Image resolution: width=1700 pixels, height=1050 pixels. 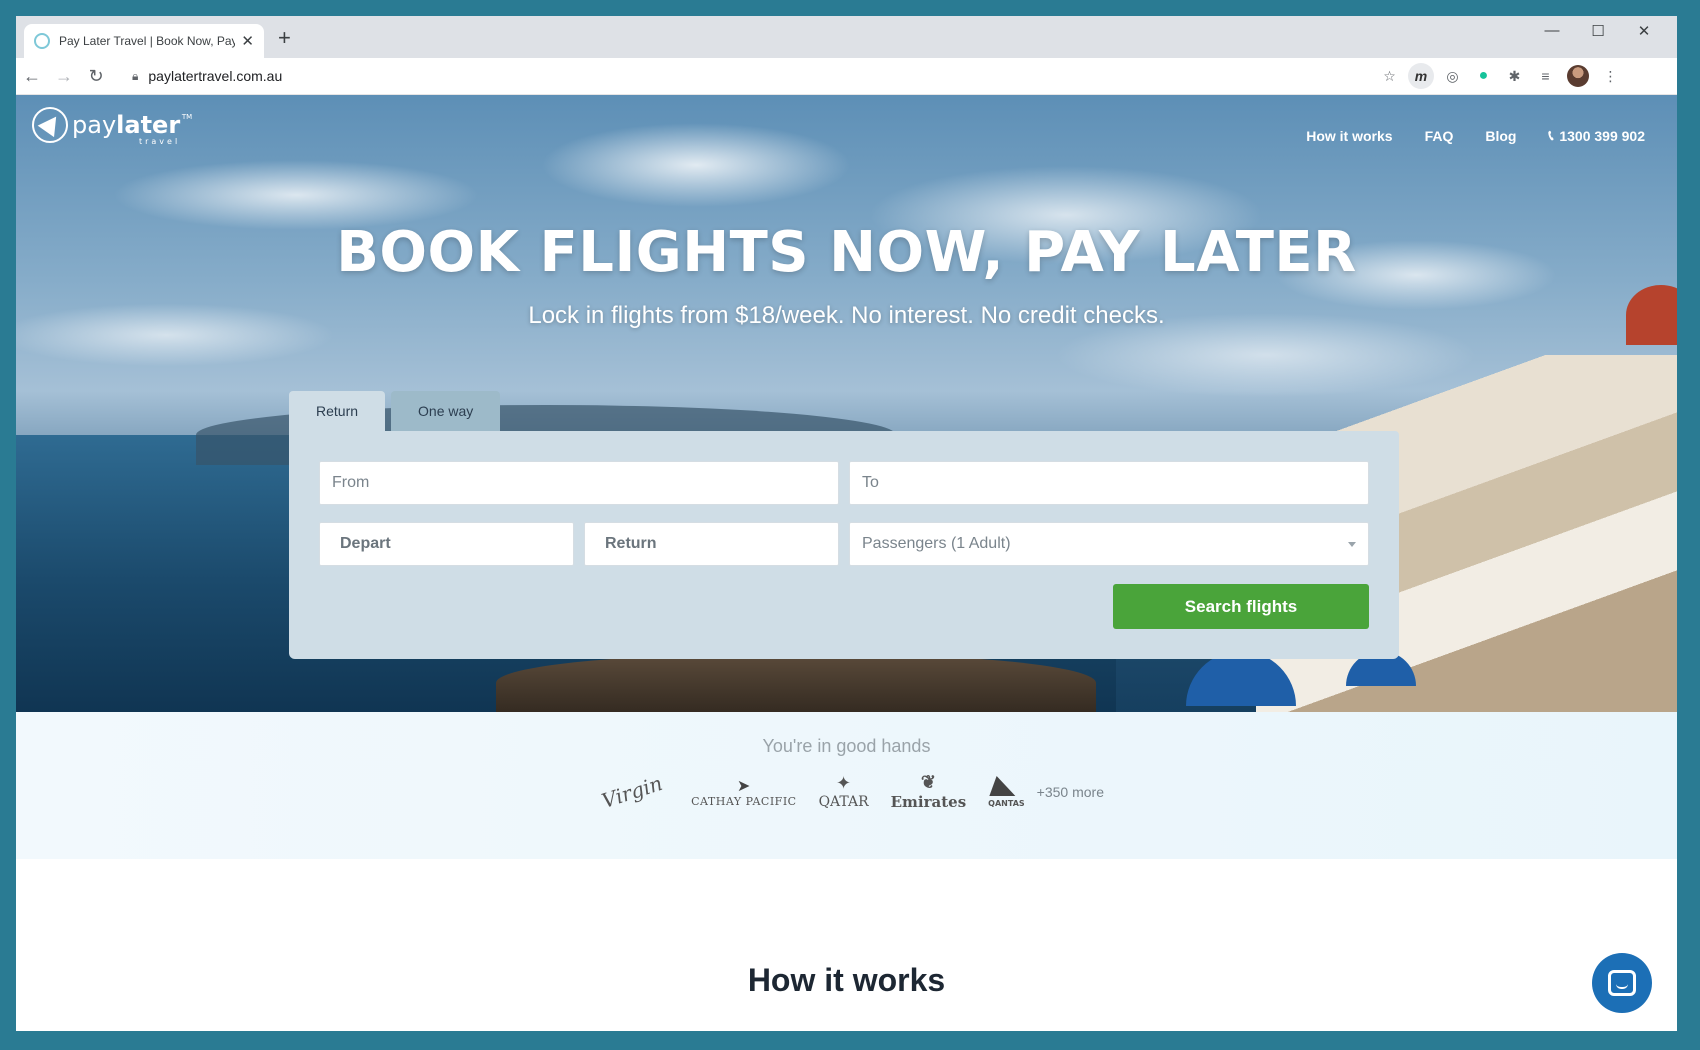 I want to click on lock-icon: 🔒︎, so click(x=135, y=75).